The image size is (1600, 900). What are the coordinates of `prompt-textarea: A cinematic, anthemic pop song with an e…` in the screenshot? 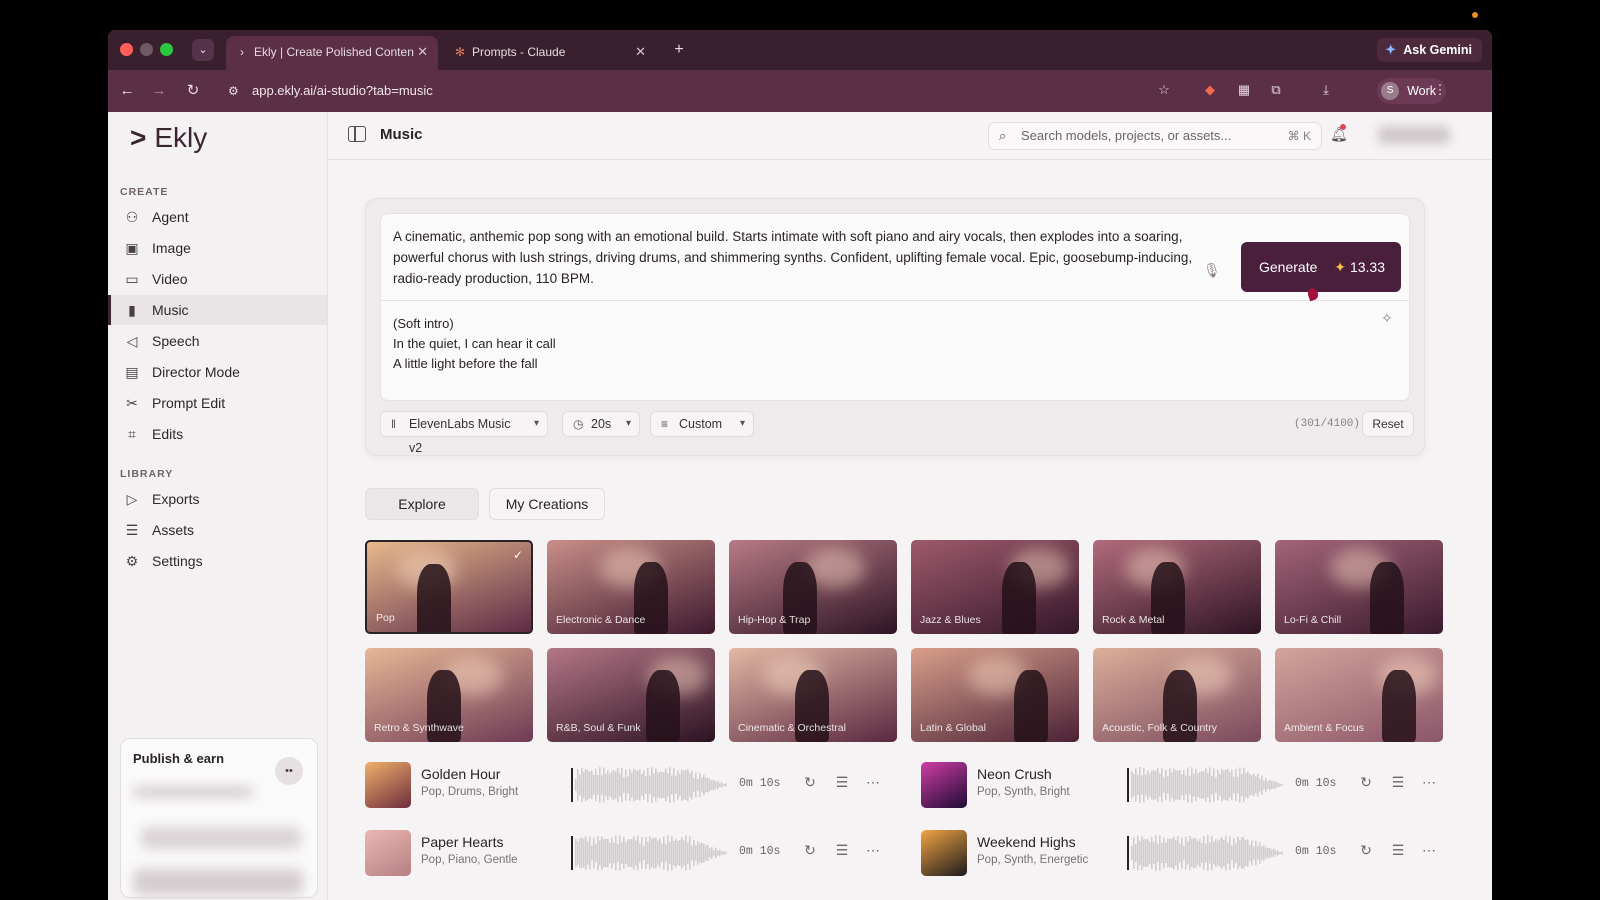 It's located at (798, 257).